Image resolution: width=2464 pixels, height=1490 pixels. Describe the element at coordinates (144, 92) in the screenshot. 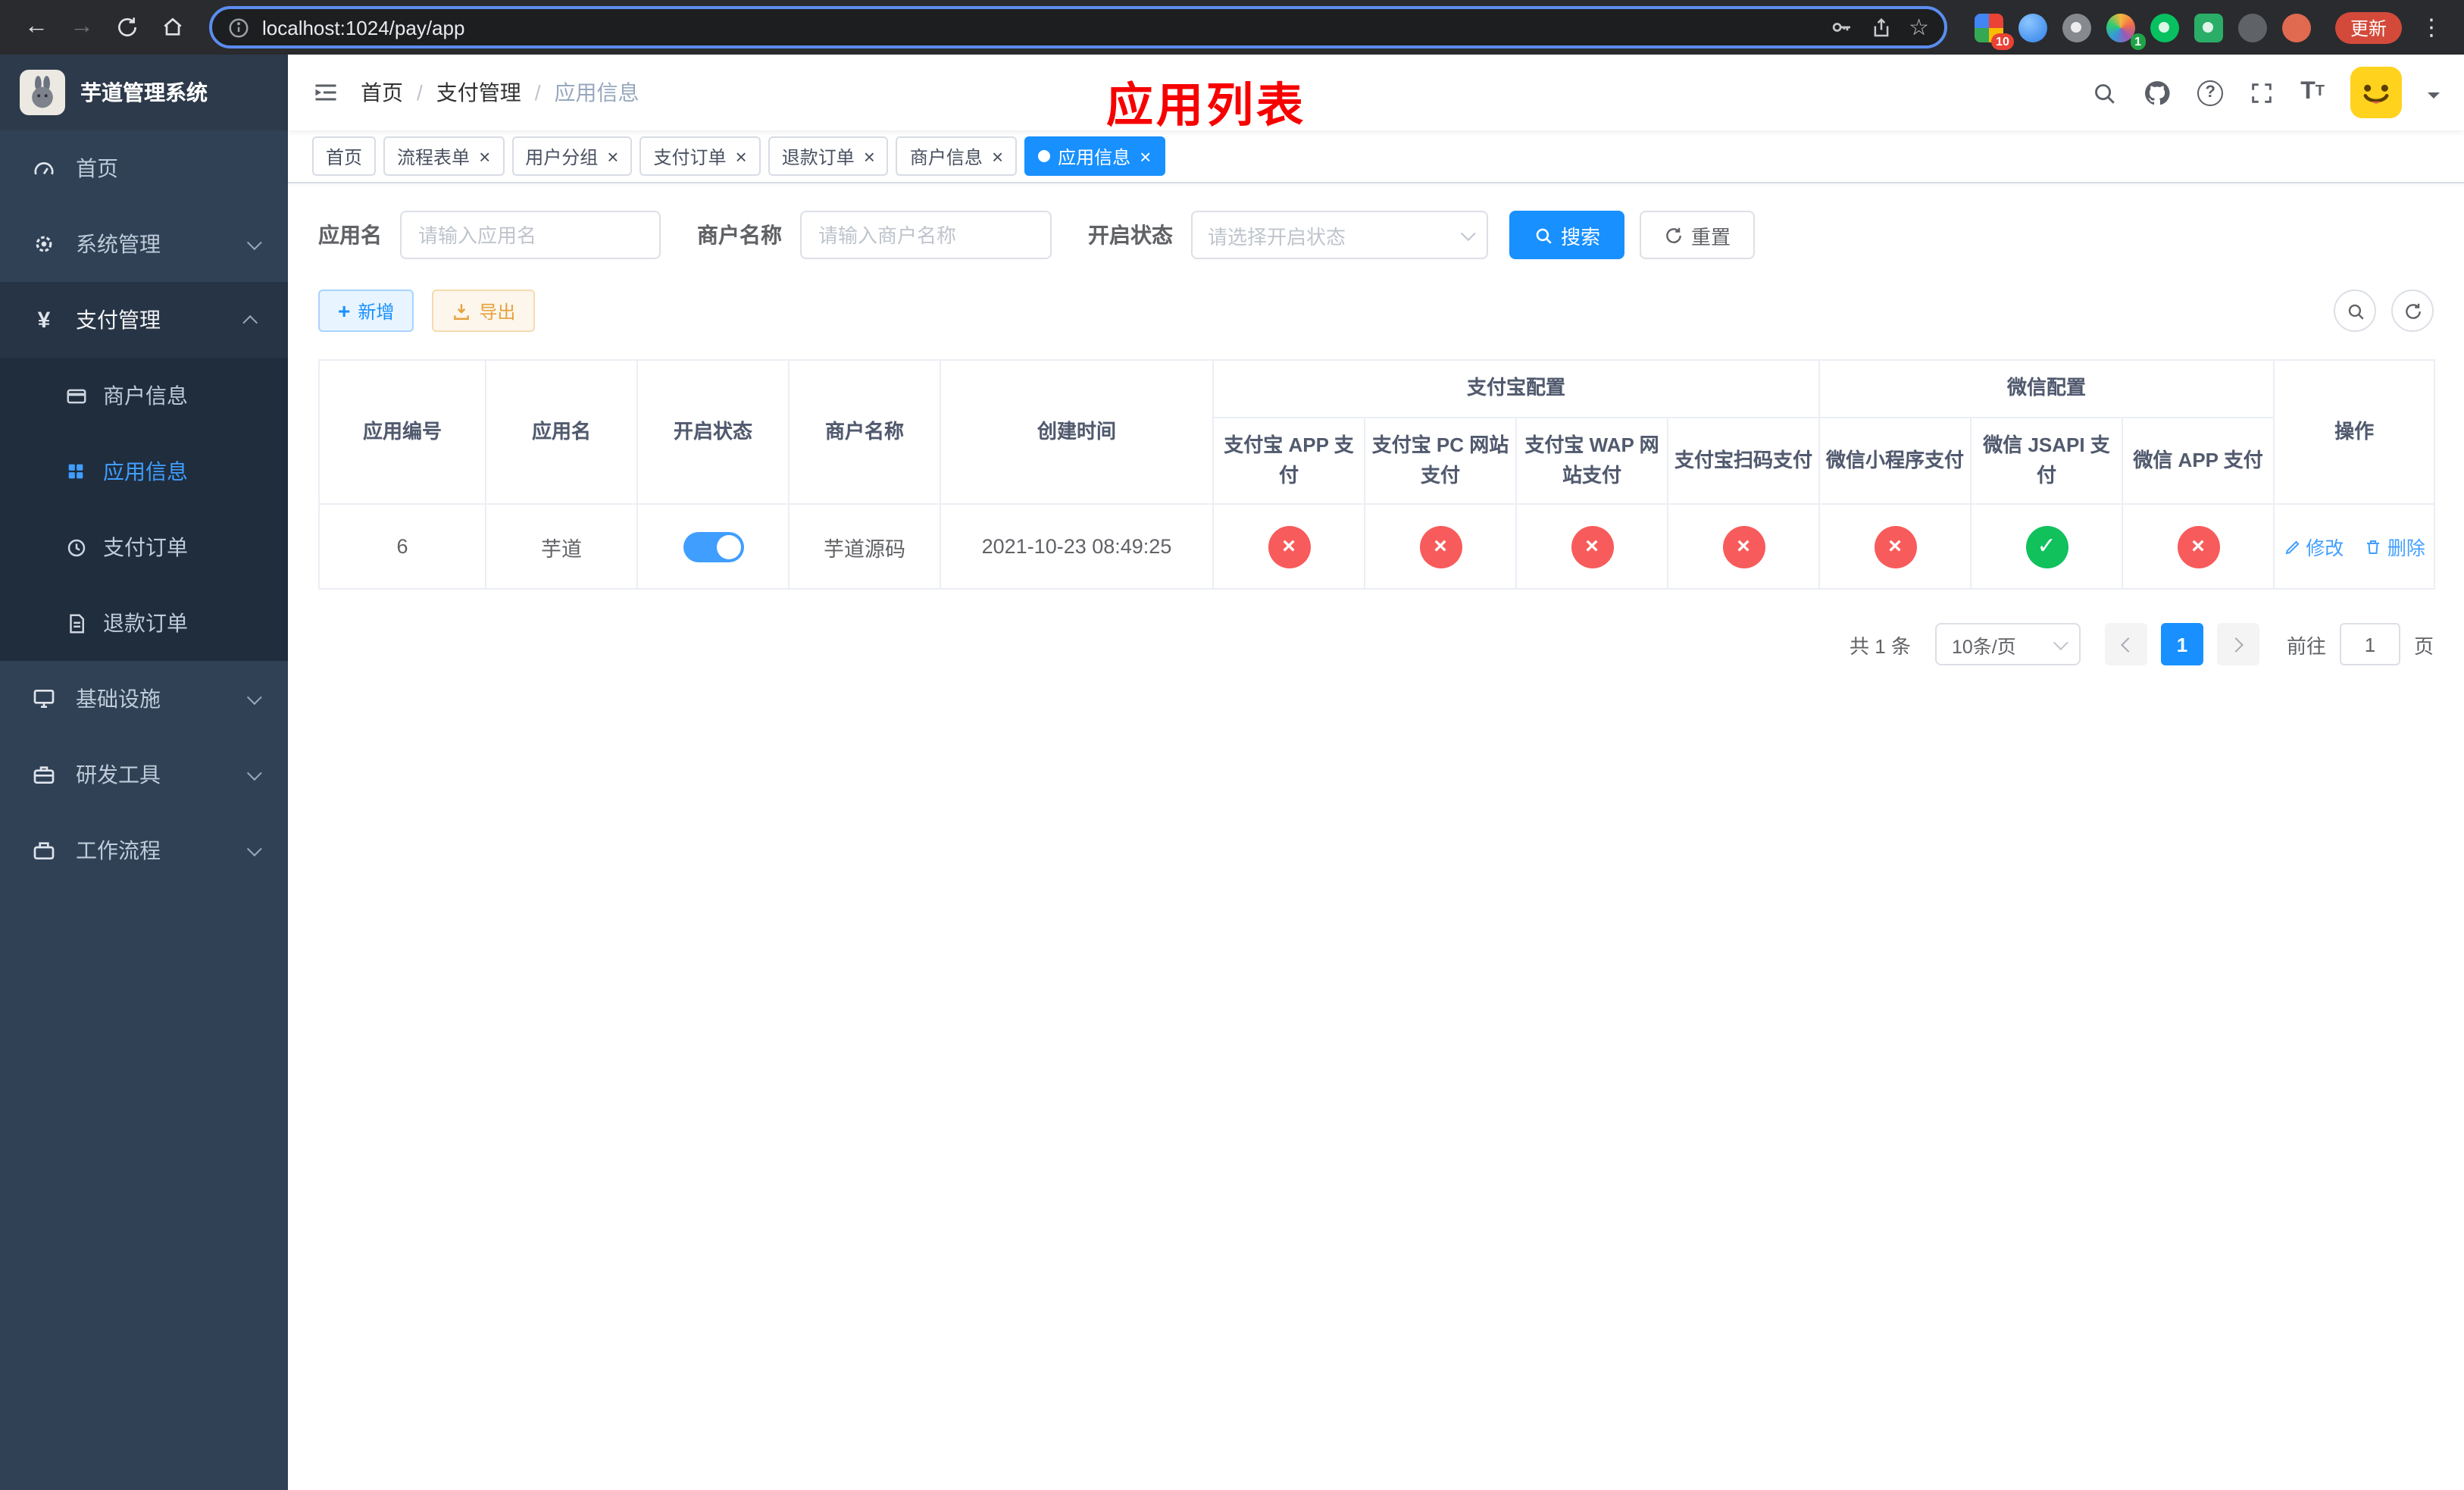

I see `app-logo: 芋道管理系统` at that location.